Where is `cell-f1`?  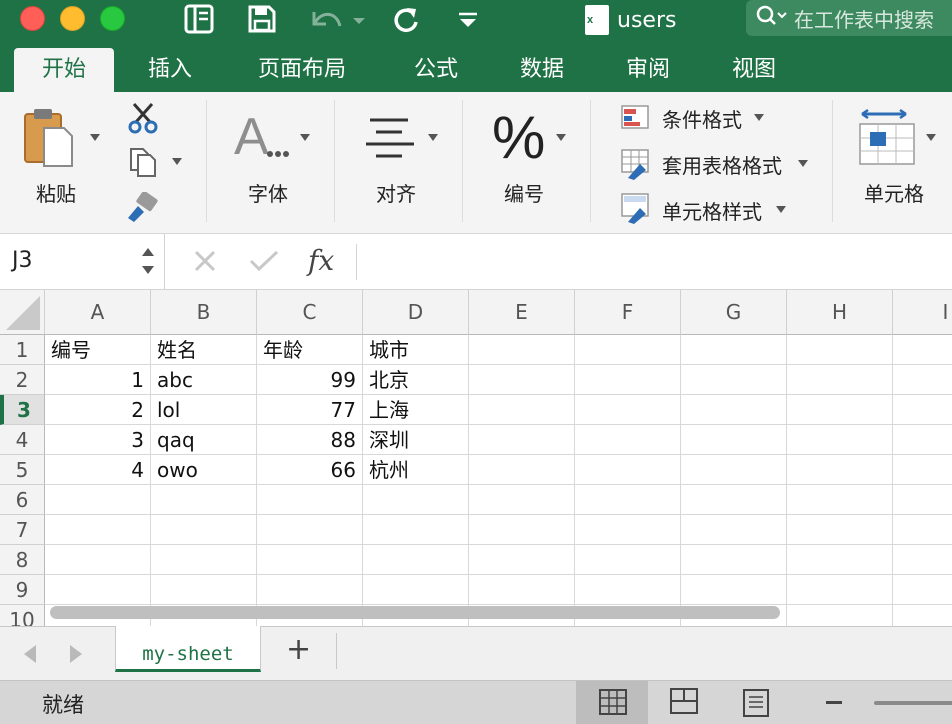 cell-f1 is located at coordinates (628, 350).